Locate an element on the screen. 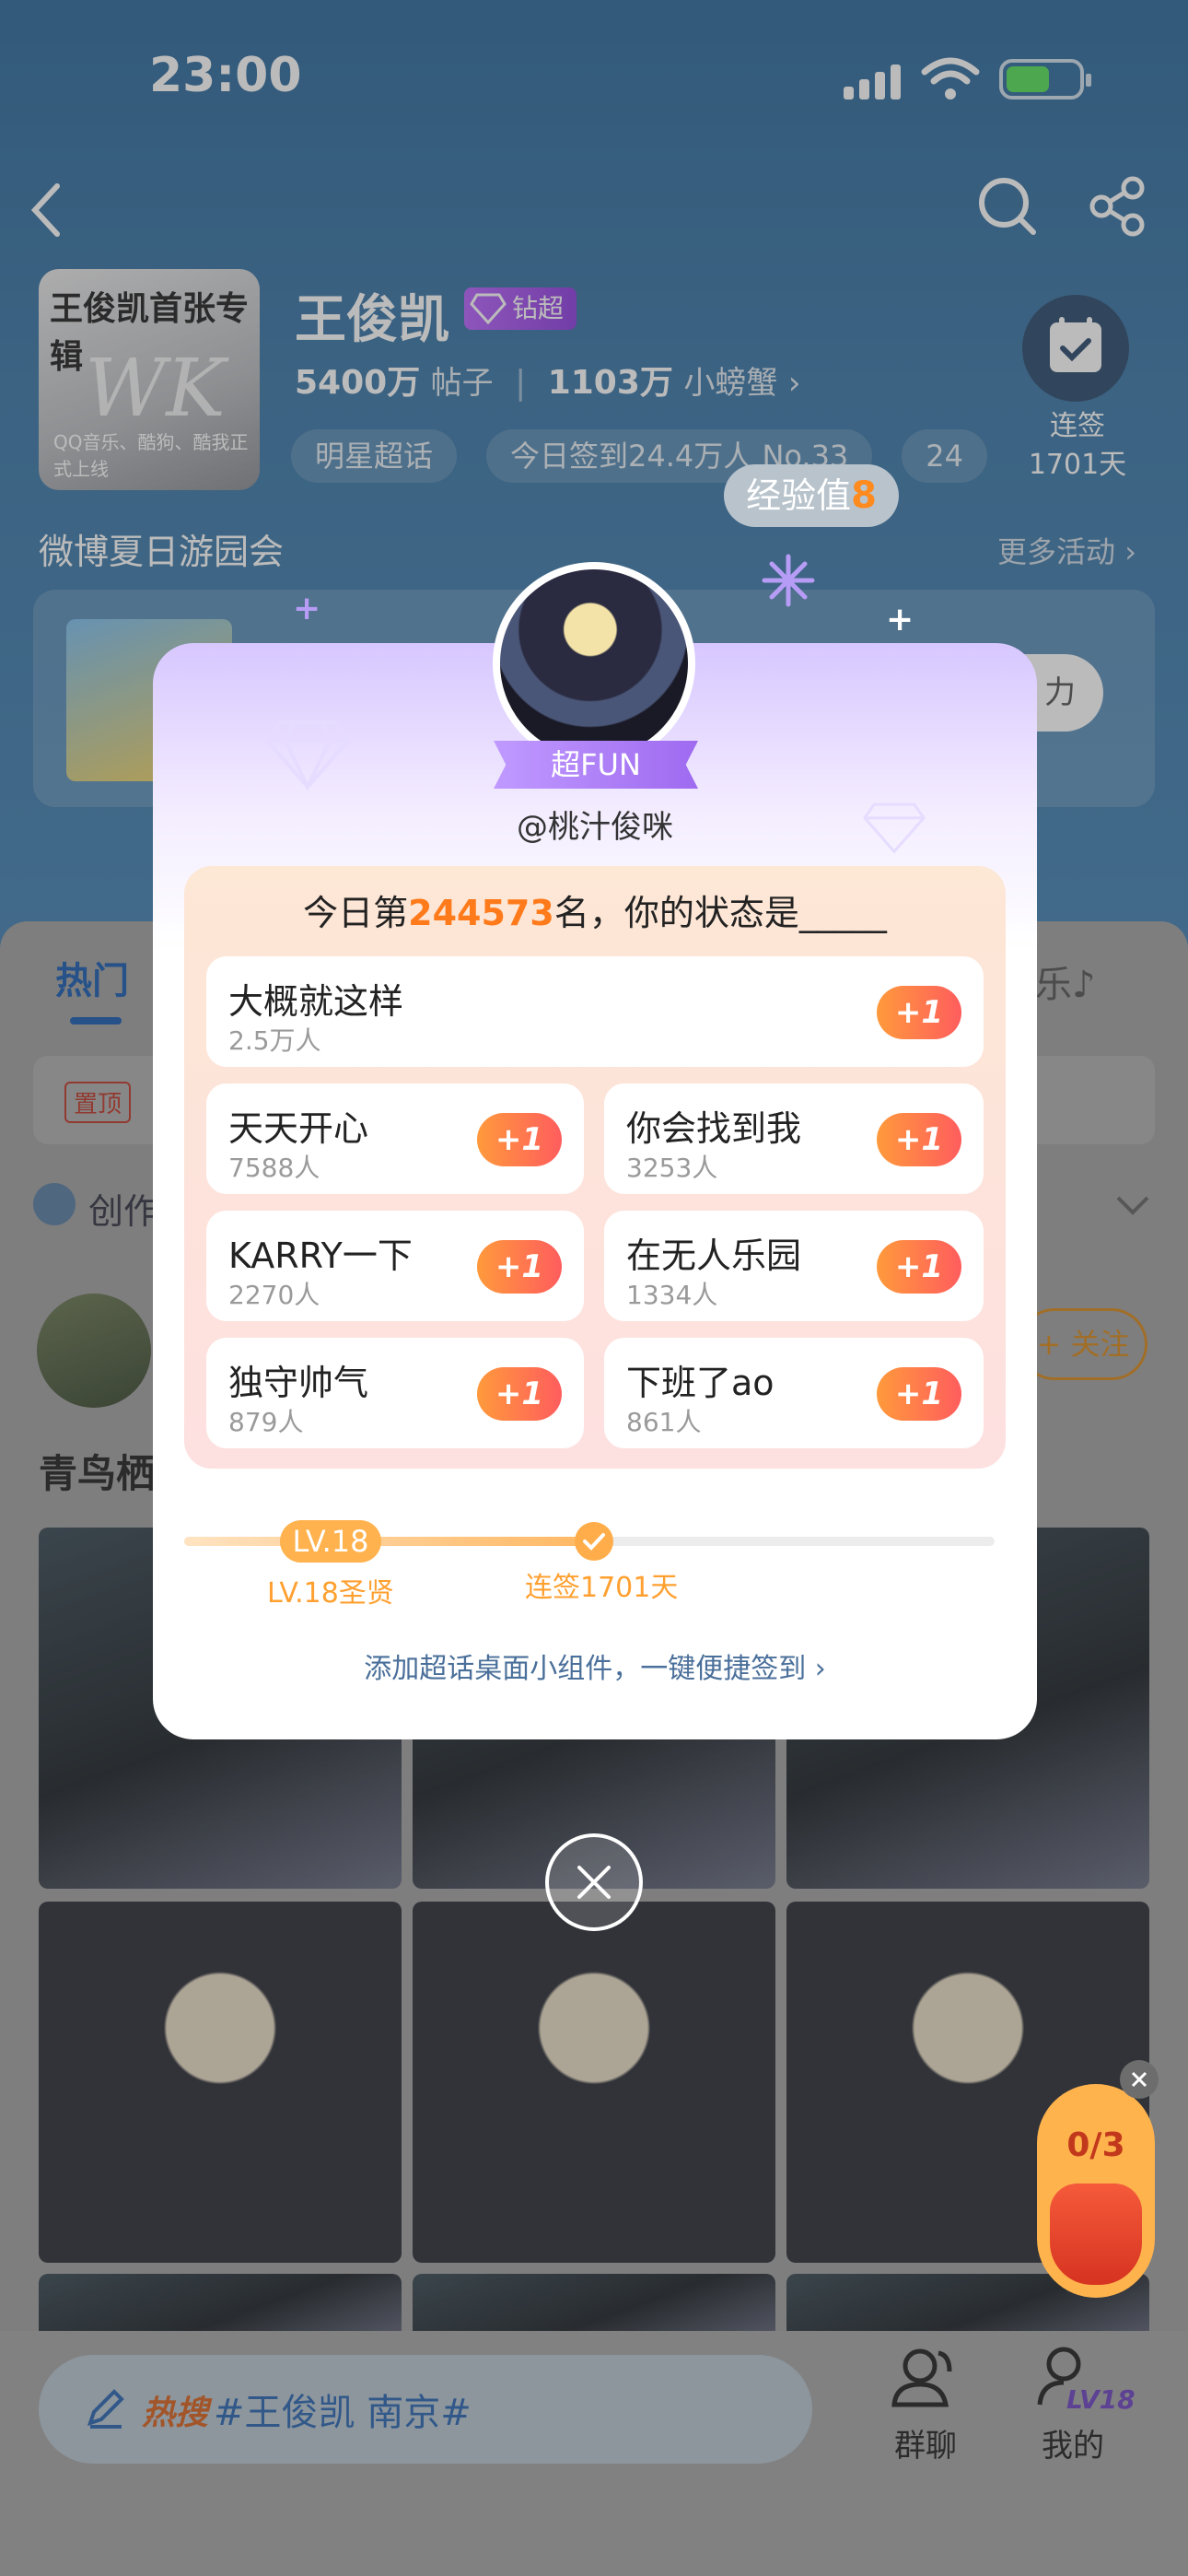 The width and height of the screenshot is (1188, 2576). user-avatar is located at coordinates (594, 663).